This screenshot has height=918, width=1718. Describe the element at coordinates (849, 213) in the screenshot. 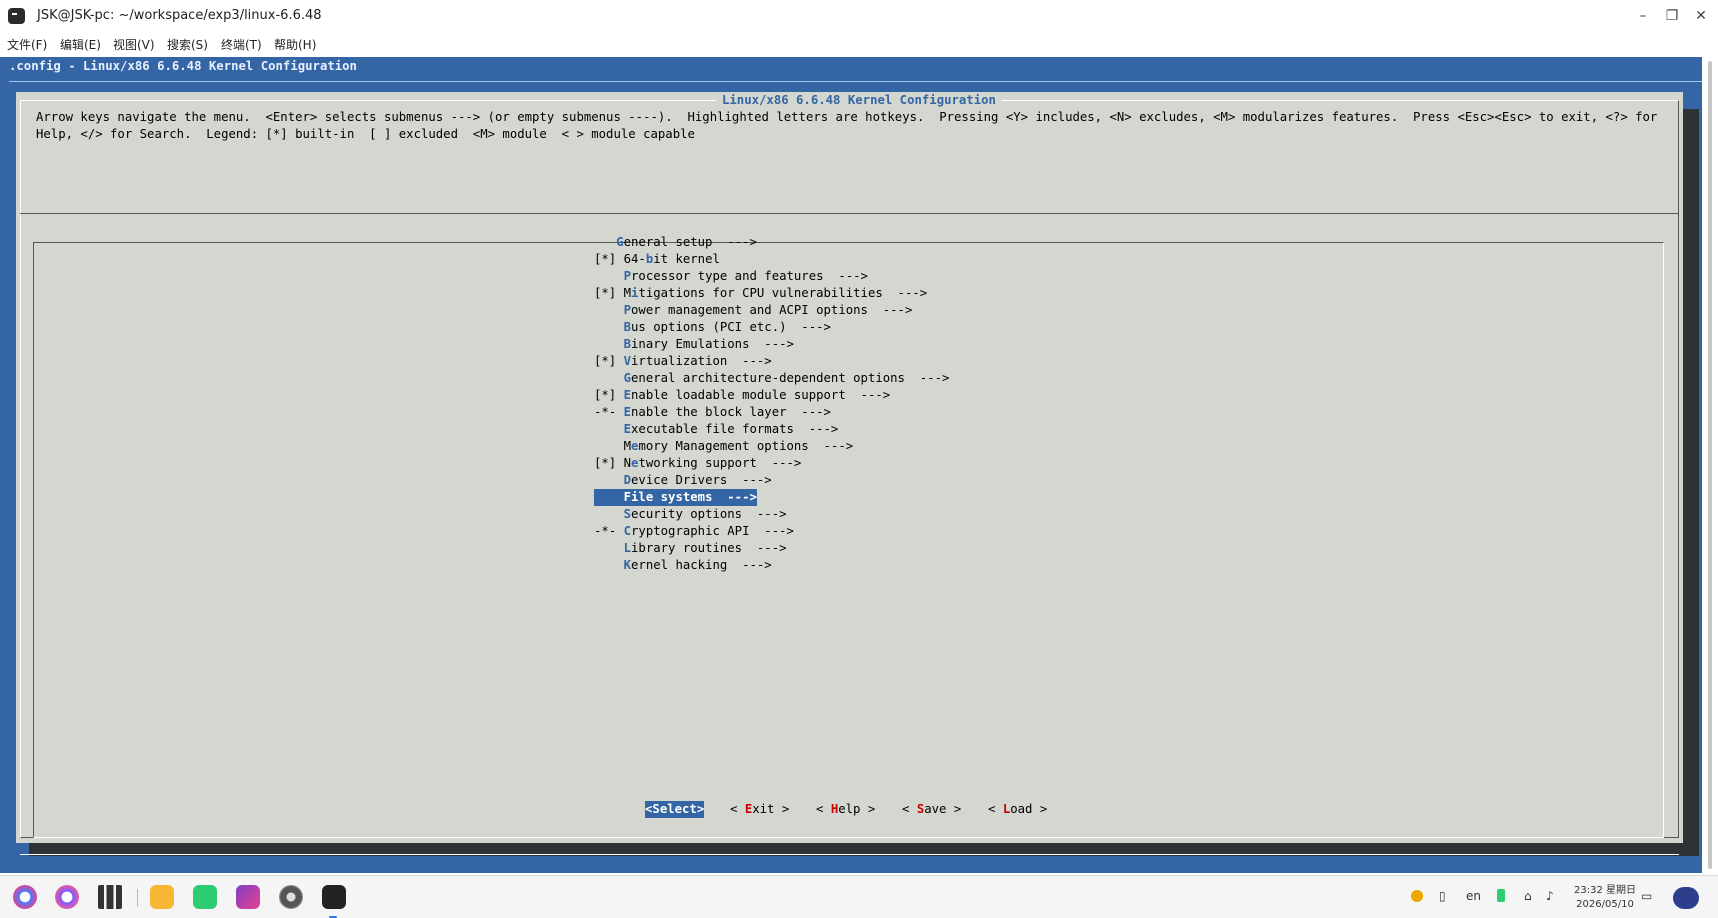

I see `separator` at that location.